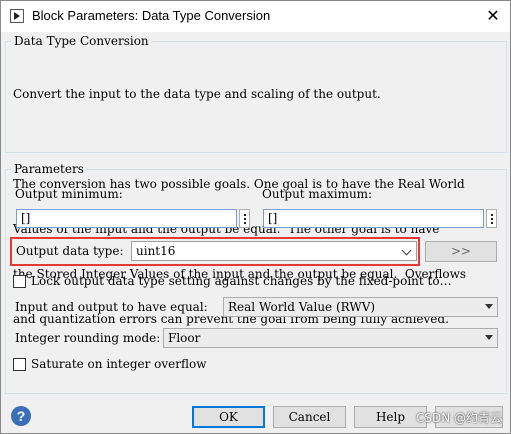 The height and width of the screenshot is (434, 511). Describe the element at coordinates (244, 218) in the screenshot. I see `output-minimum-menu-button` at that location.